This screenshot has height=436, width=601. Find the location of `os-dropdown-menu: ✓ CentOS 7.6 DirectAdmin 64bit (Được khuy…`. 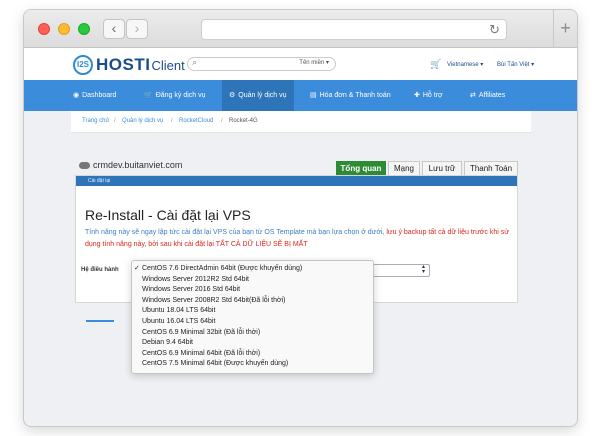

os-dropdown-menu: ✓ CentOS 7.6 DirectAdmin 64bit (Được khuy… is located at coordinates (252, 317).